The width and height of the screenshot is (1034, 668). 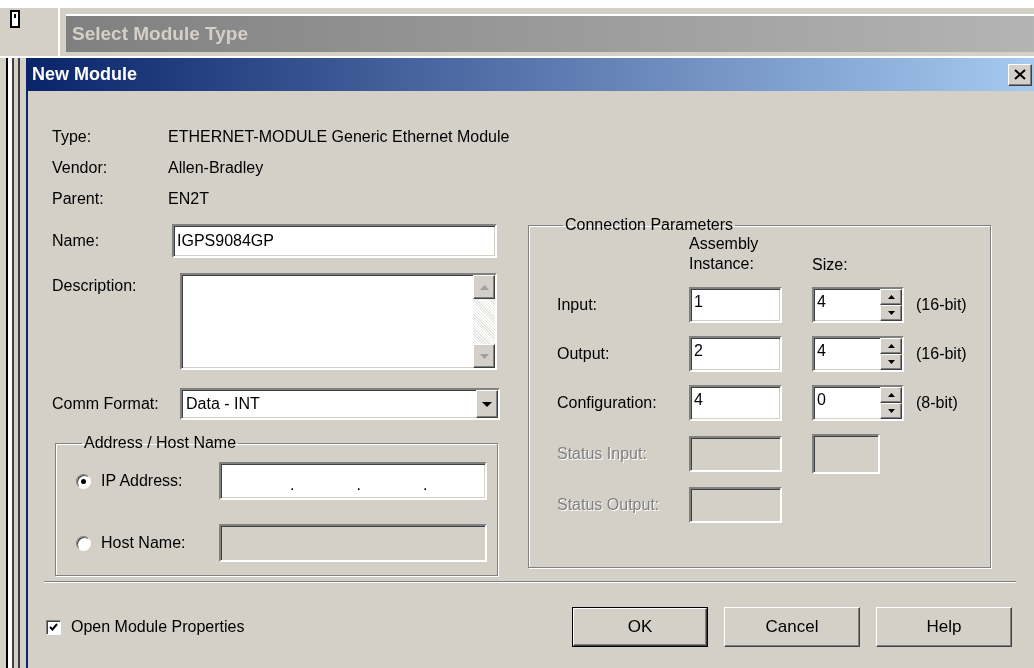 I want to click on info-value: EN2T, so click(x=189, y=198).